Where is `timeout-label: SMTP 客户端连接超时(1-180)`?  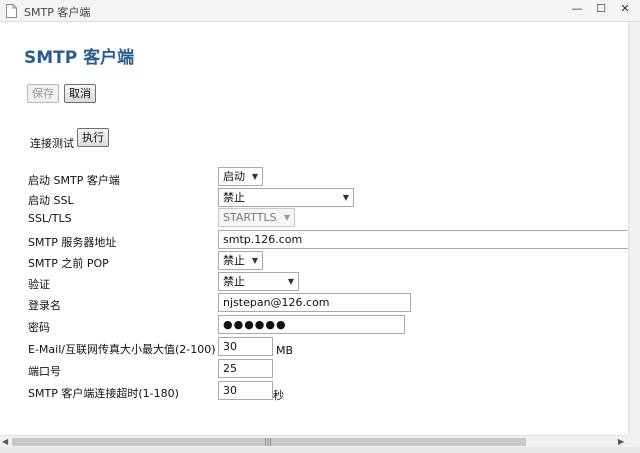 timeout-label: SMTP 客户端连接超时(1-180) is located at coordinates (103, 393).